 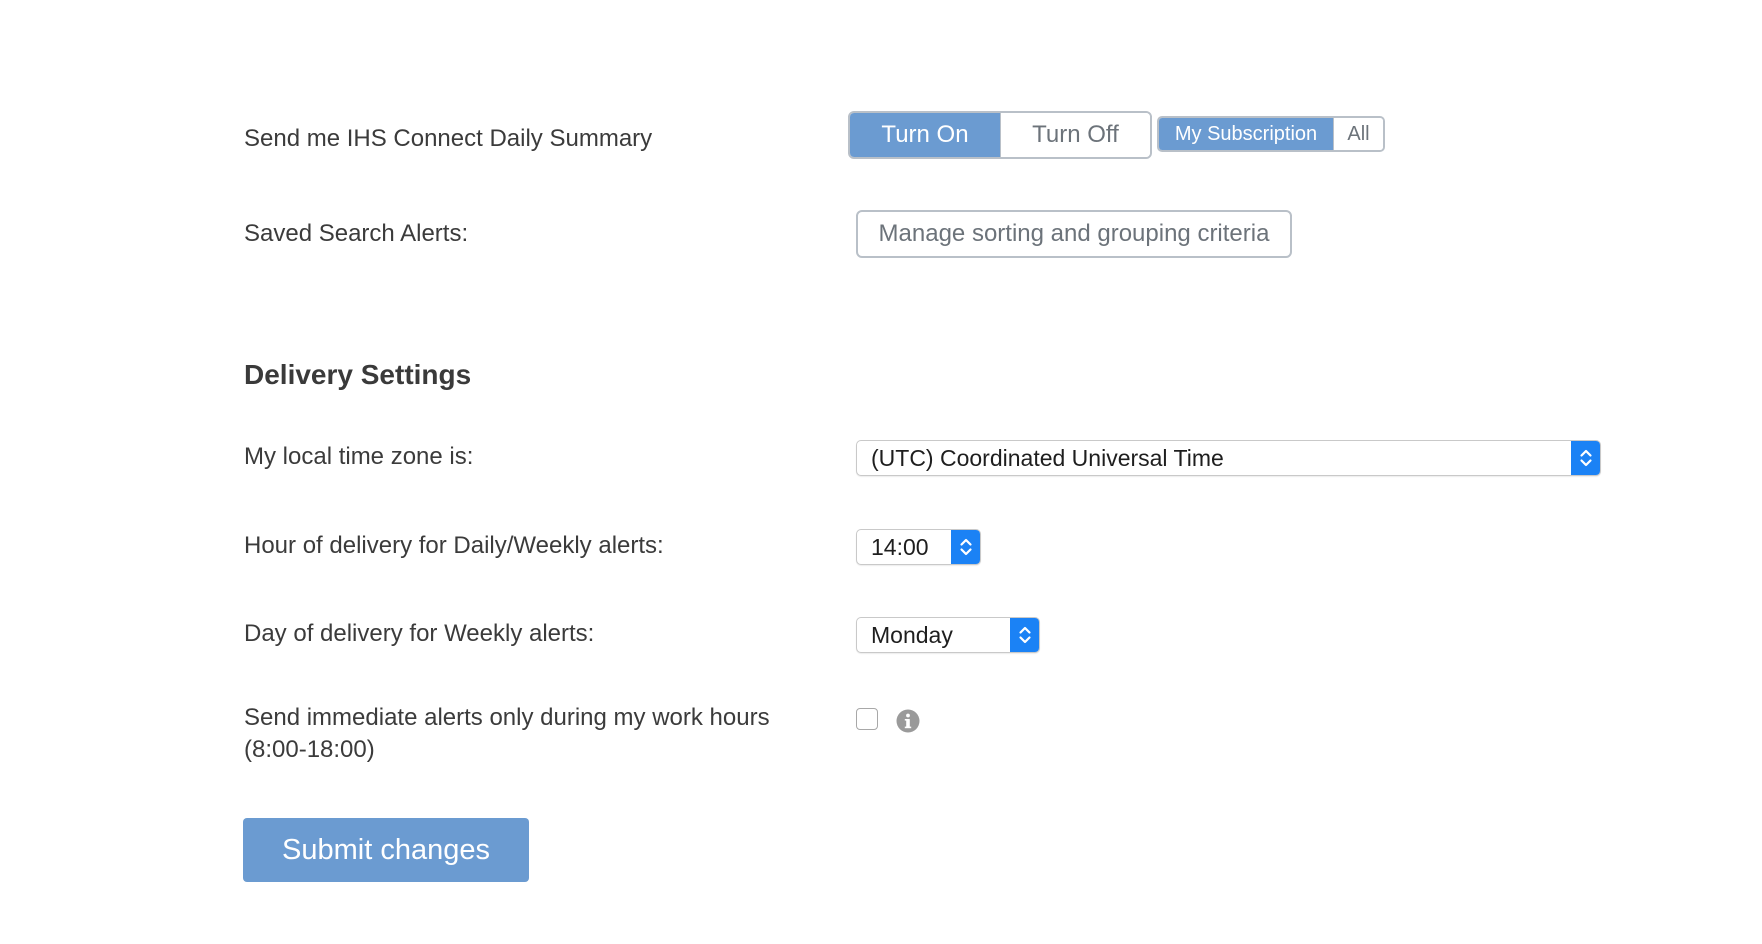 What do you see at coordinates (358, 374) in the screenshot?
I see `delivery-settings-heading: Delivery Settings` at bounding box center [358, 374].